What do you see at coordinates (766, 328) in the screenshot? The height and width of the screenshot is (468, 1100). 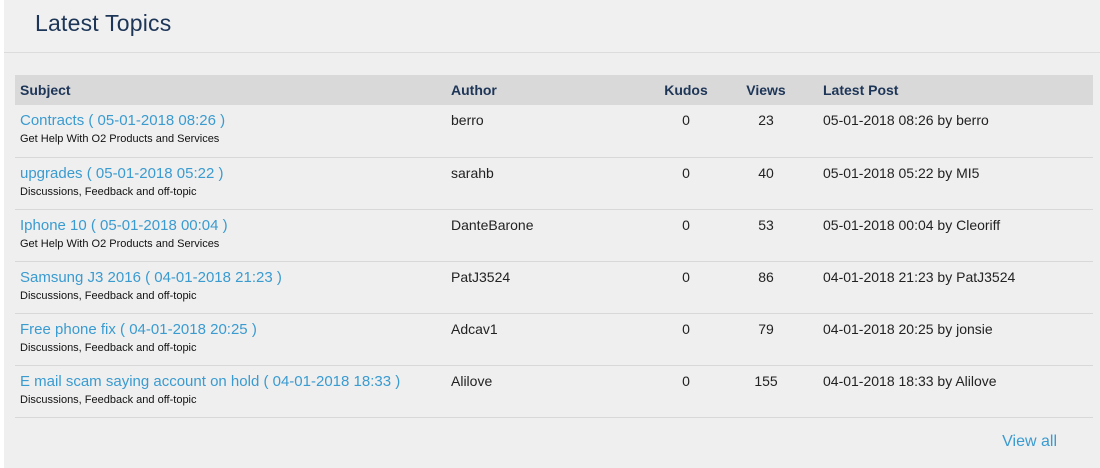 I see `views-cell: 79` at bounding box center [766, 328].